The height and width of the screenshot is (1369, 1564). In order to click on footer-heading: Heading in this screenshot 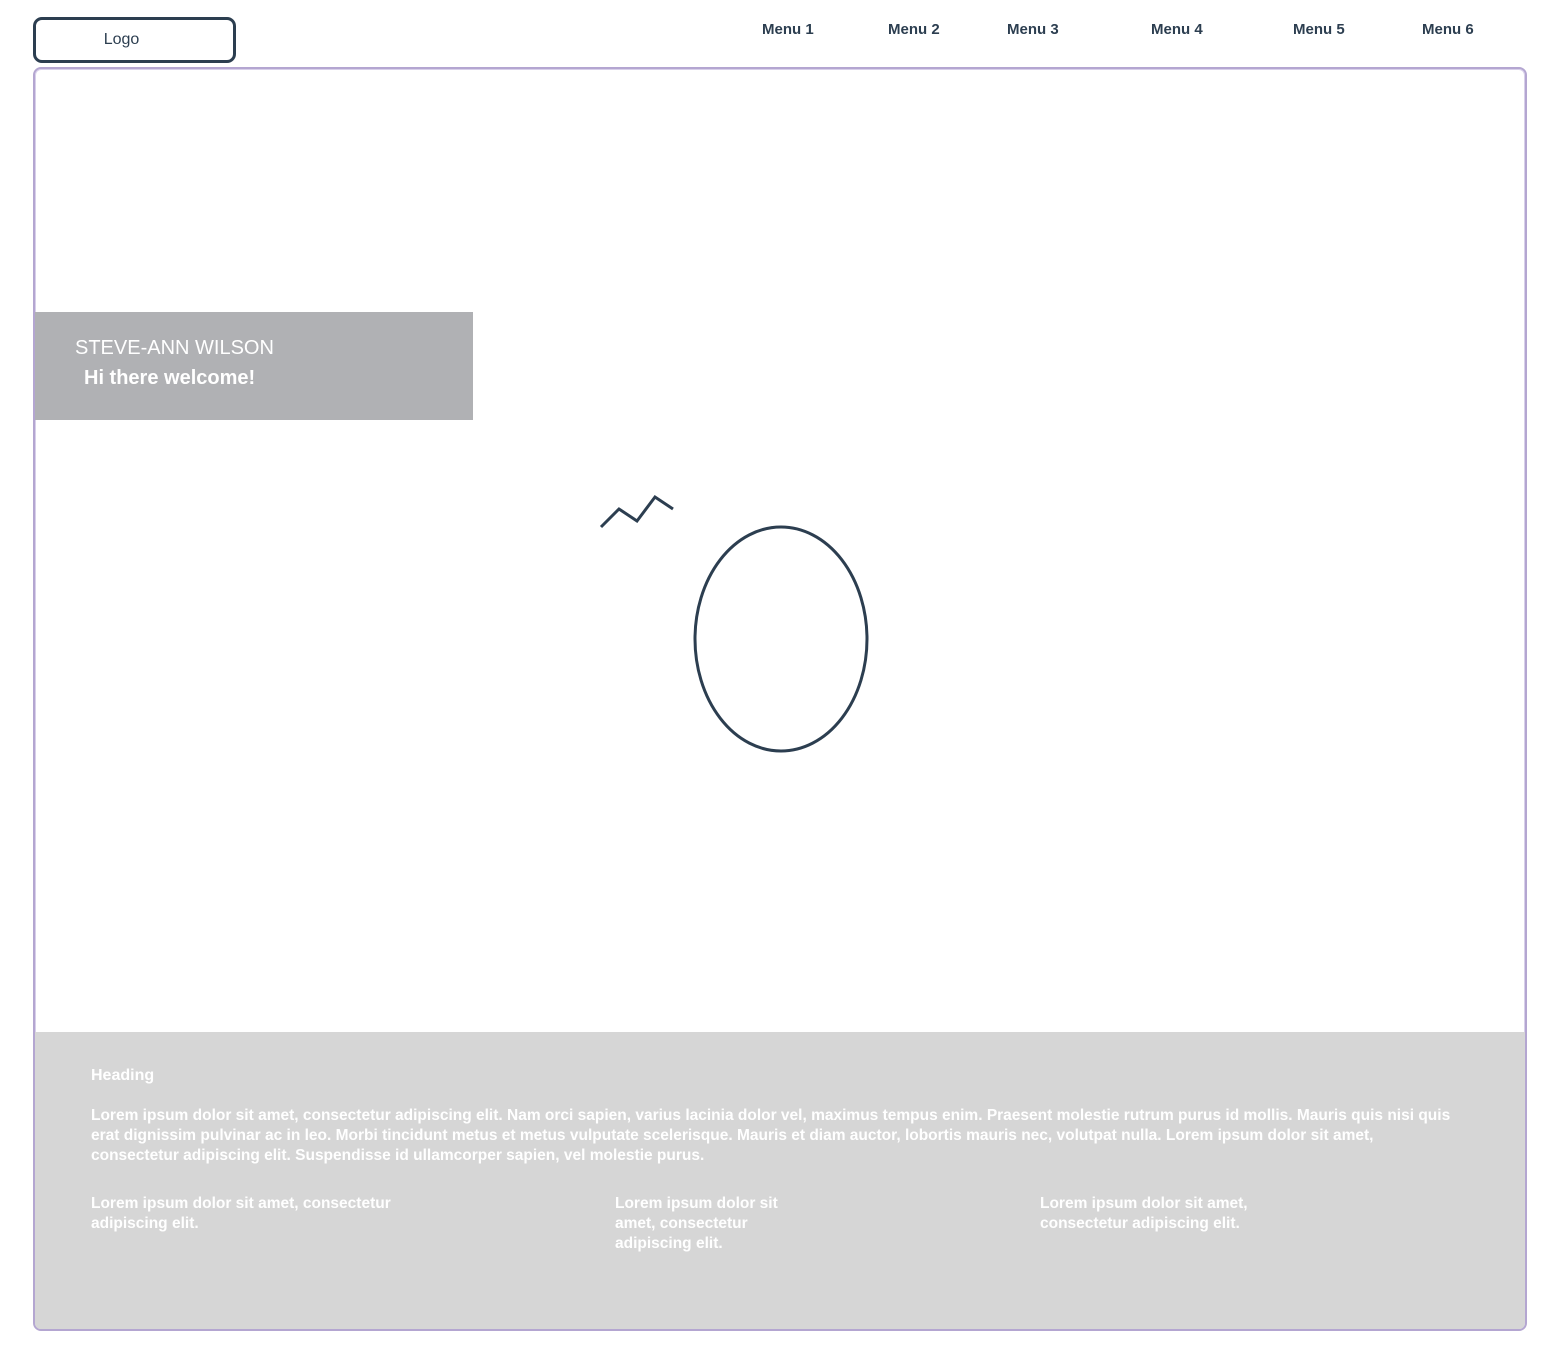, I will do `click(123, 1075)`.